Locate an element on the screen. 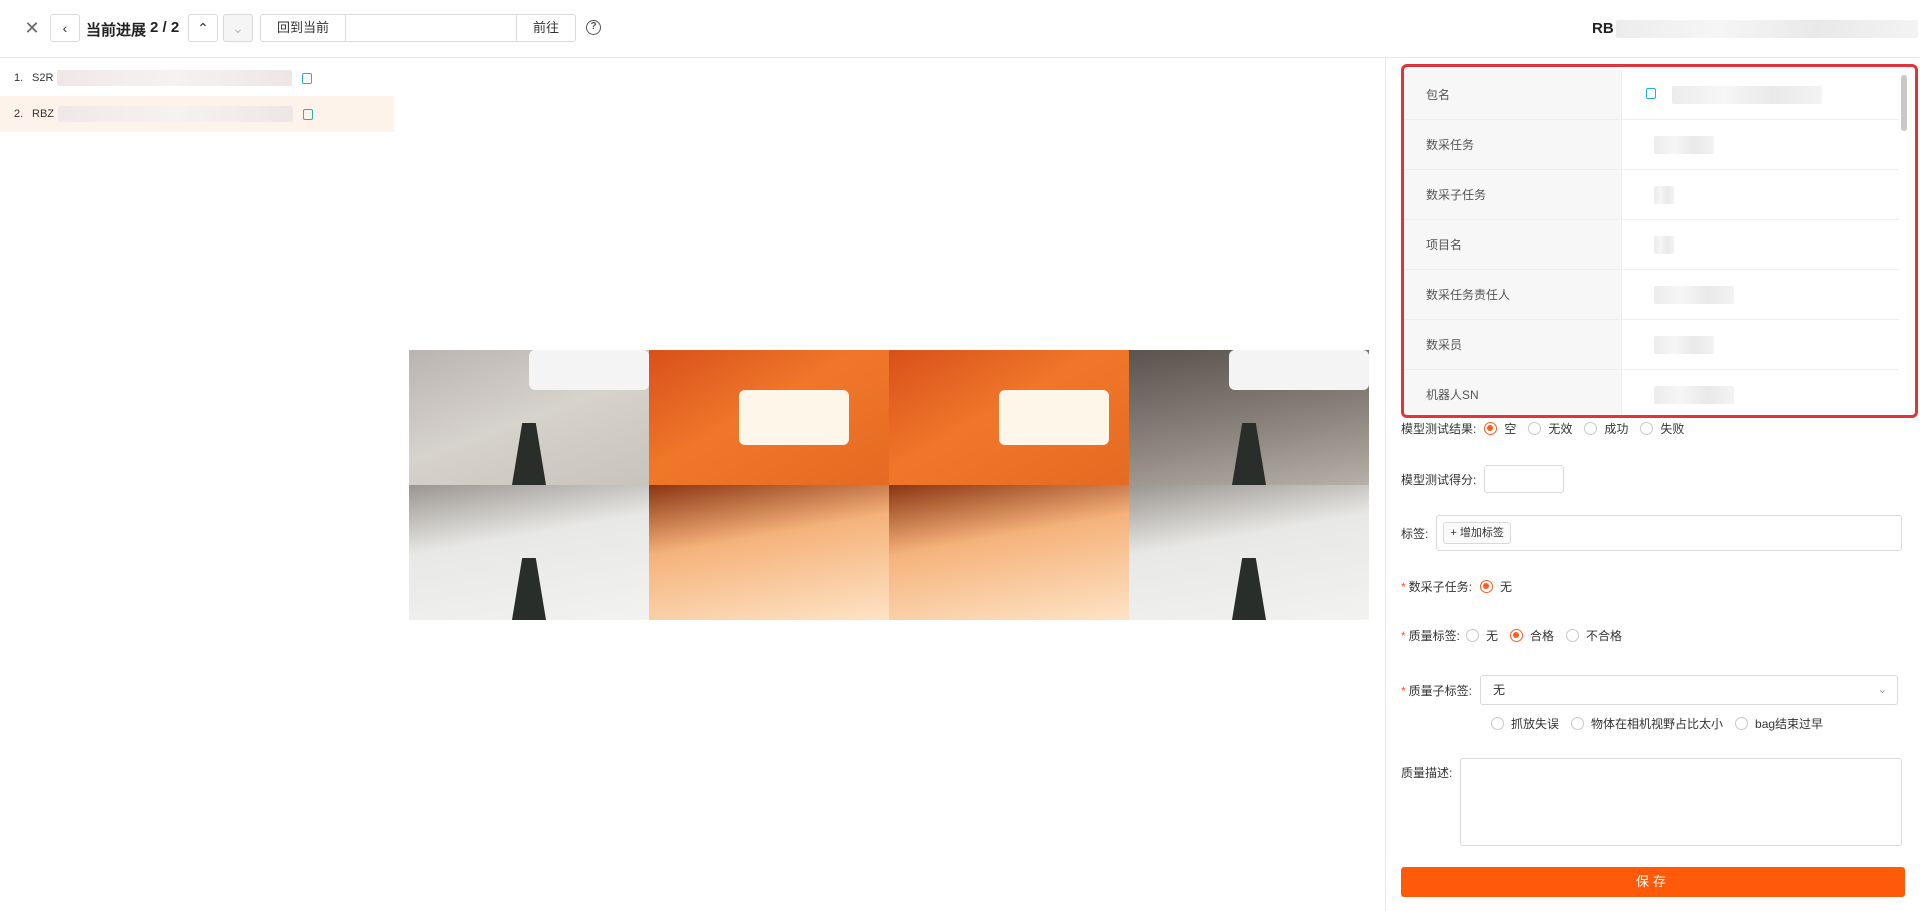 The width and height of the screenshot is (1920, 911). top-toolbar: ✕ ‹ 当前进展 2 / 2 ⌃ ⌄ 回到当前 前往 ? RB is located at coordinates (960, 29).